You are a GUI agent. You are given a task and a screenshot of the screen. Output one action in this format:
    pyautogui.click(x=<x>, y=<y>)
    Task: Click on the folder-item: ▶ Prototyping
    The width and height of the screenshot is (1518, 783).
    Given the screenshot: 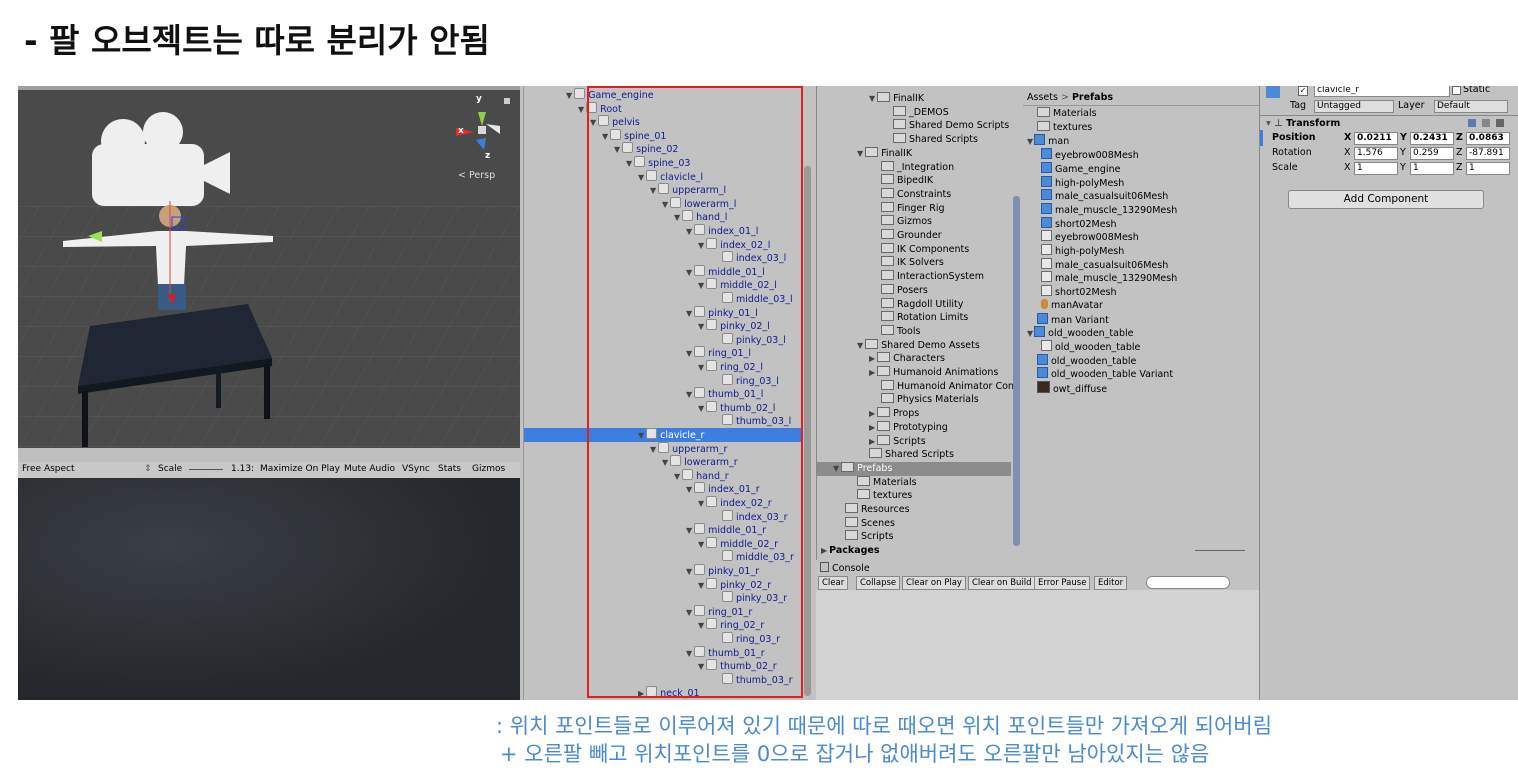 What is the action you would take?
    pyautogui.click(x=908, y=427)
    